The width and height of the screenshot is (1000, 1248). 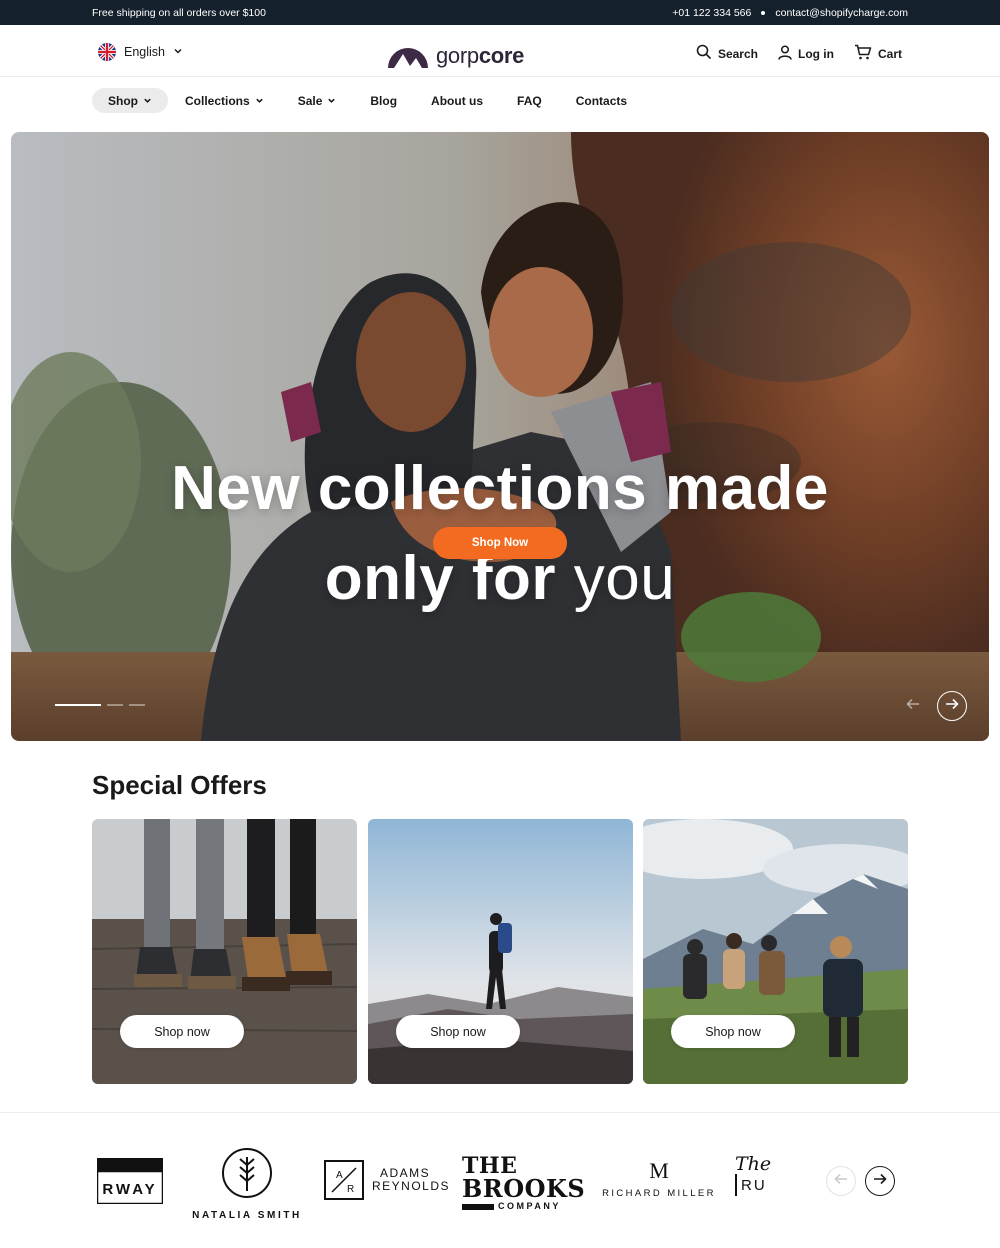 I want to click on header-actions: Search Log in Cart, so click(x=799, y=53).